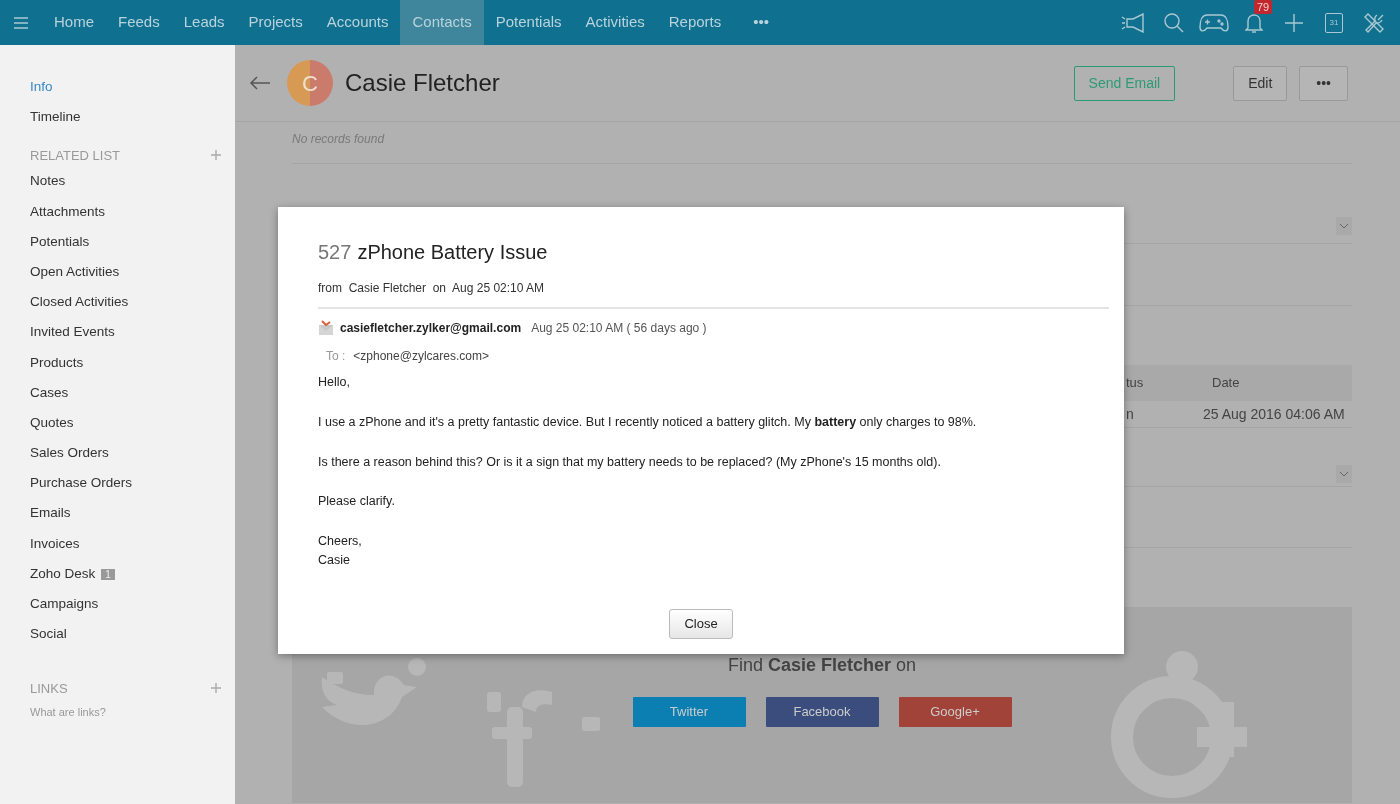 The height and width of the screenshot is (804, 1400). I want to click on calendar-icon: 31, so click(1334, 22).